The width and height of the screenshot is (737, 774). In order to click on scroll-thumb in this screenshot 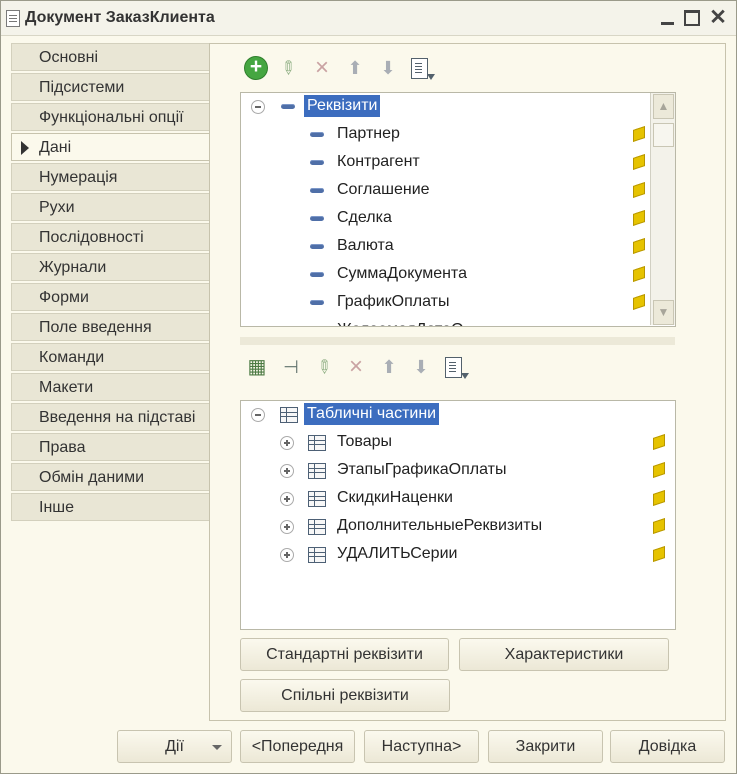, I will do `click(663, 135)`.